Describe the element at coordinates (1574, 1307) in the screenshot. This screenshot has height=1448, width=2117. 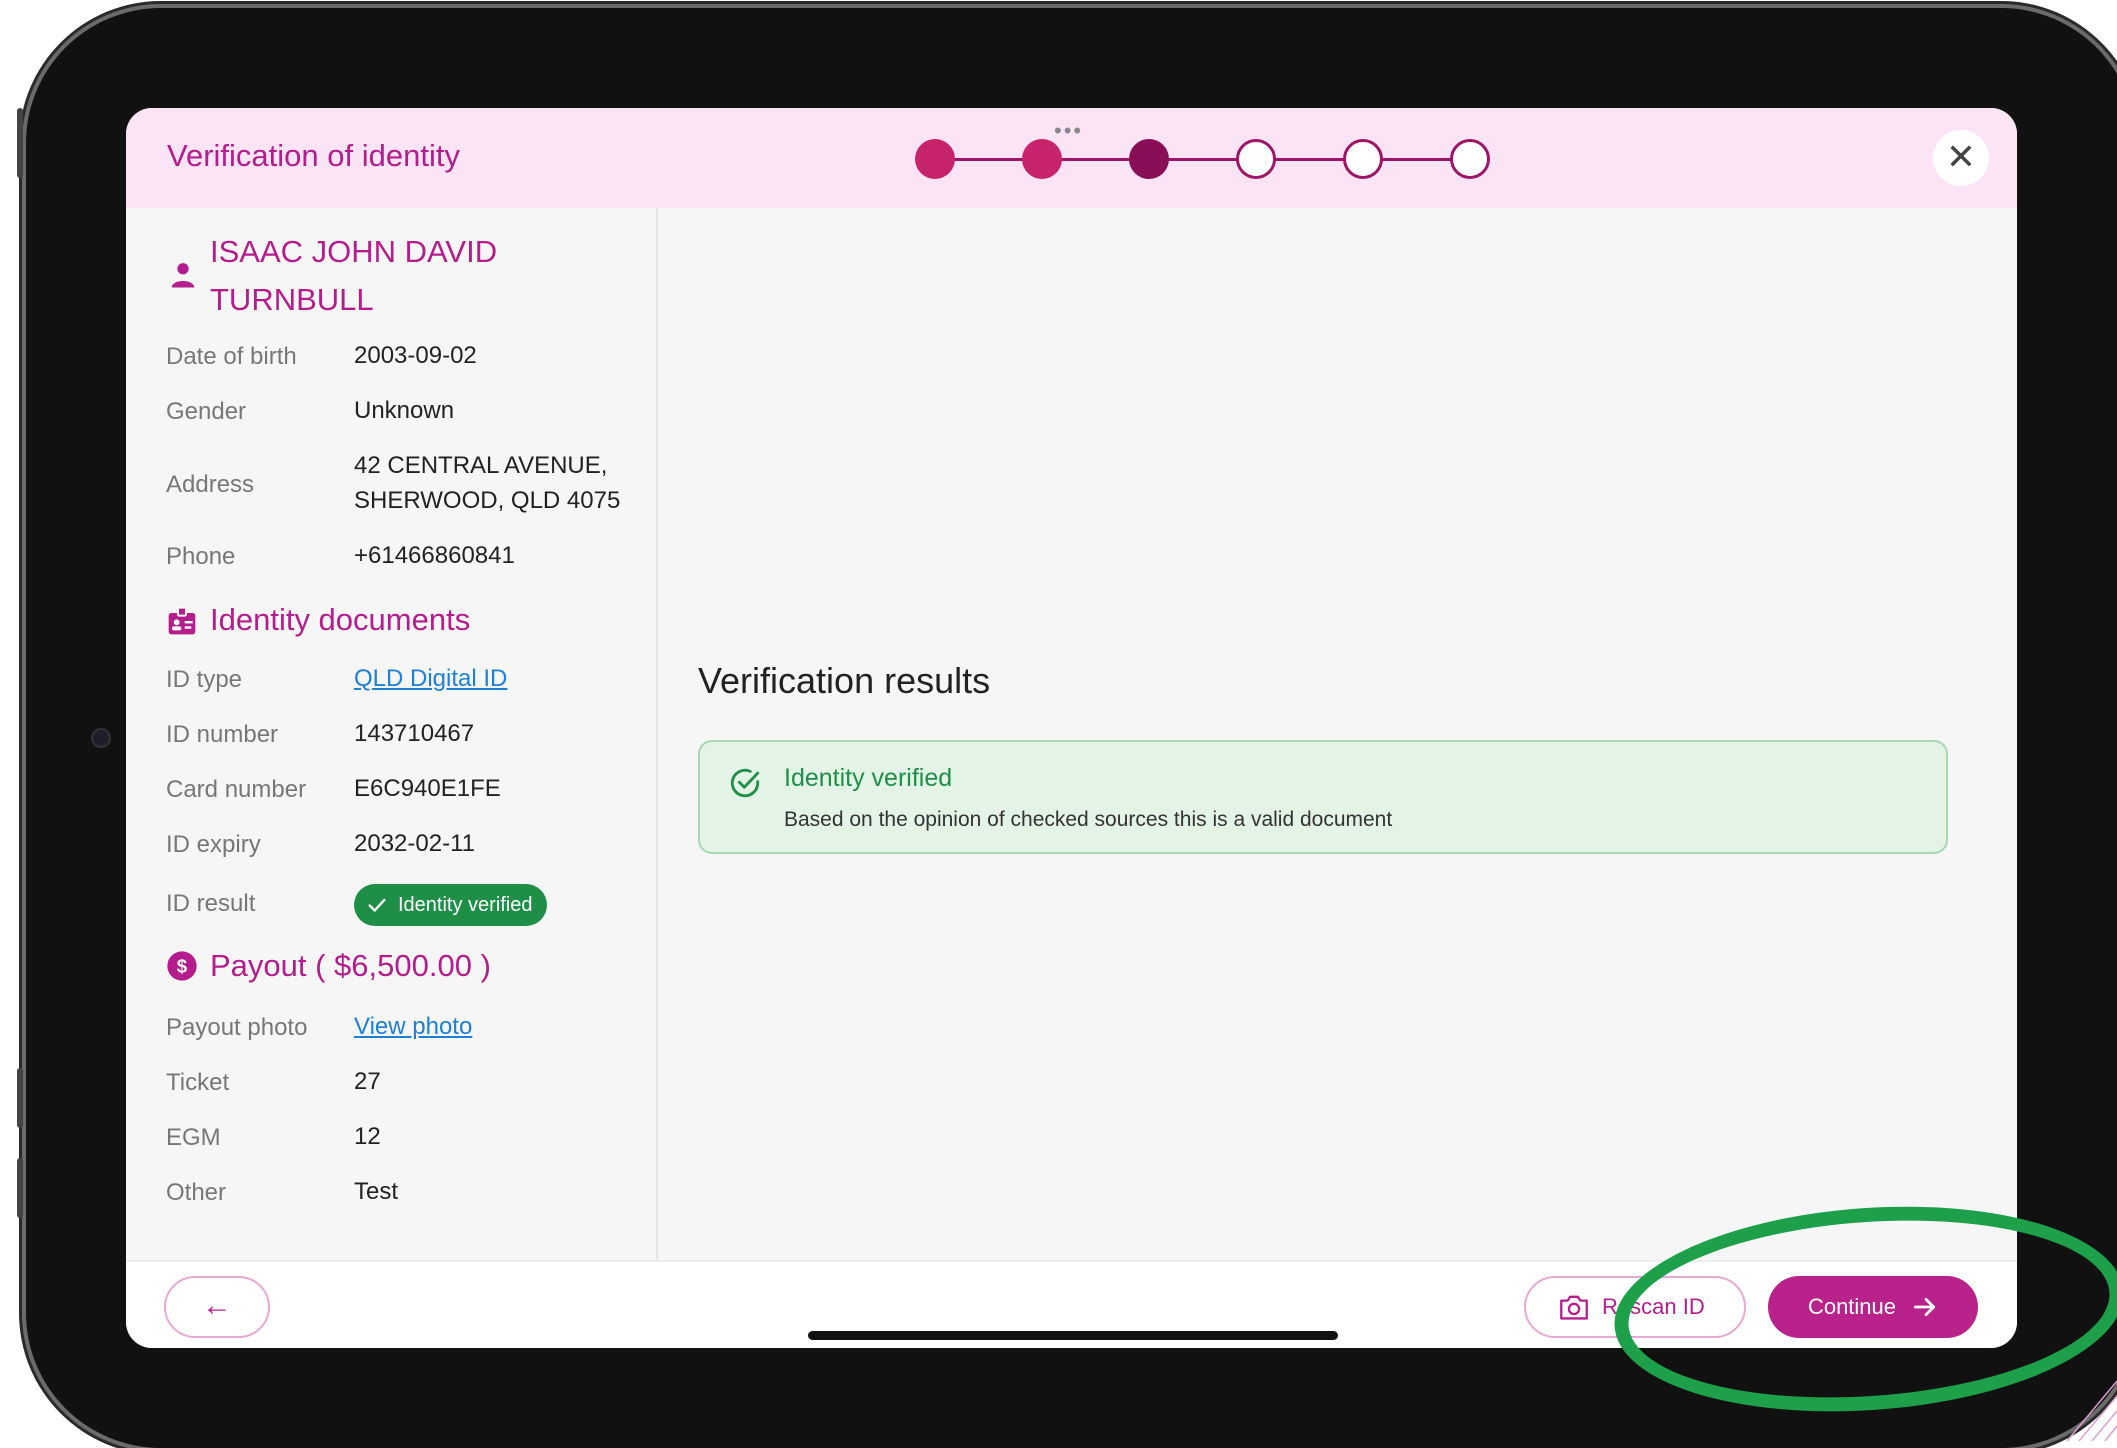
I see `camera-icon` at that location.